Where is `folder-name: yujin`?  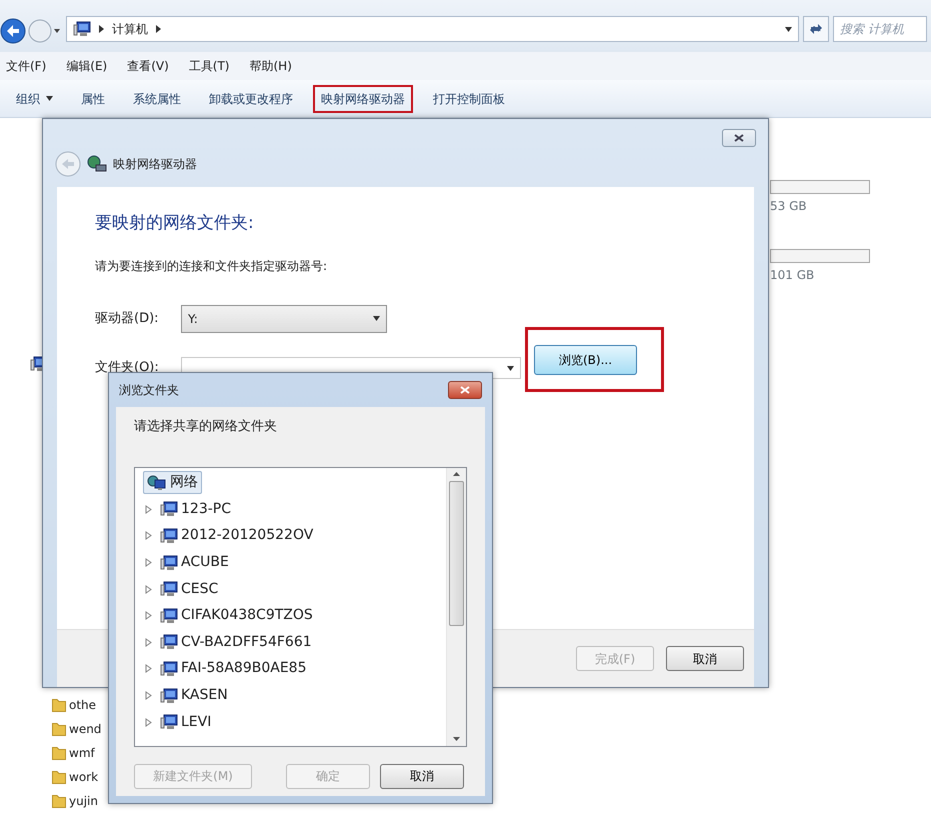
folder-name: yujin is located at coordinates (83, 801).